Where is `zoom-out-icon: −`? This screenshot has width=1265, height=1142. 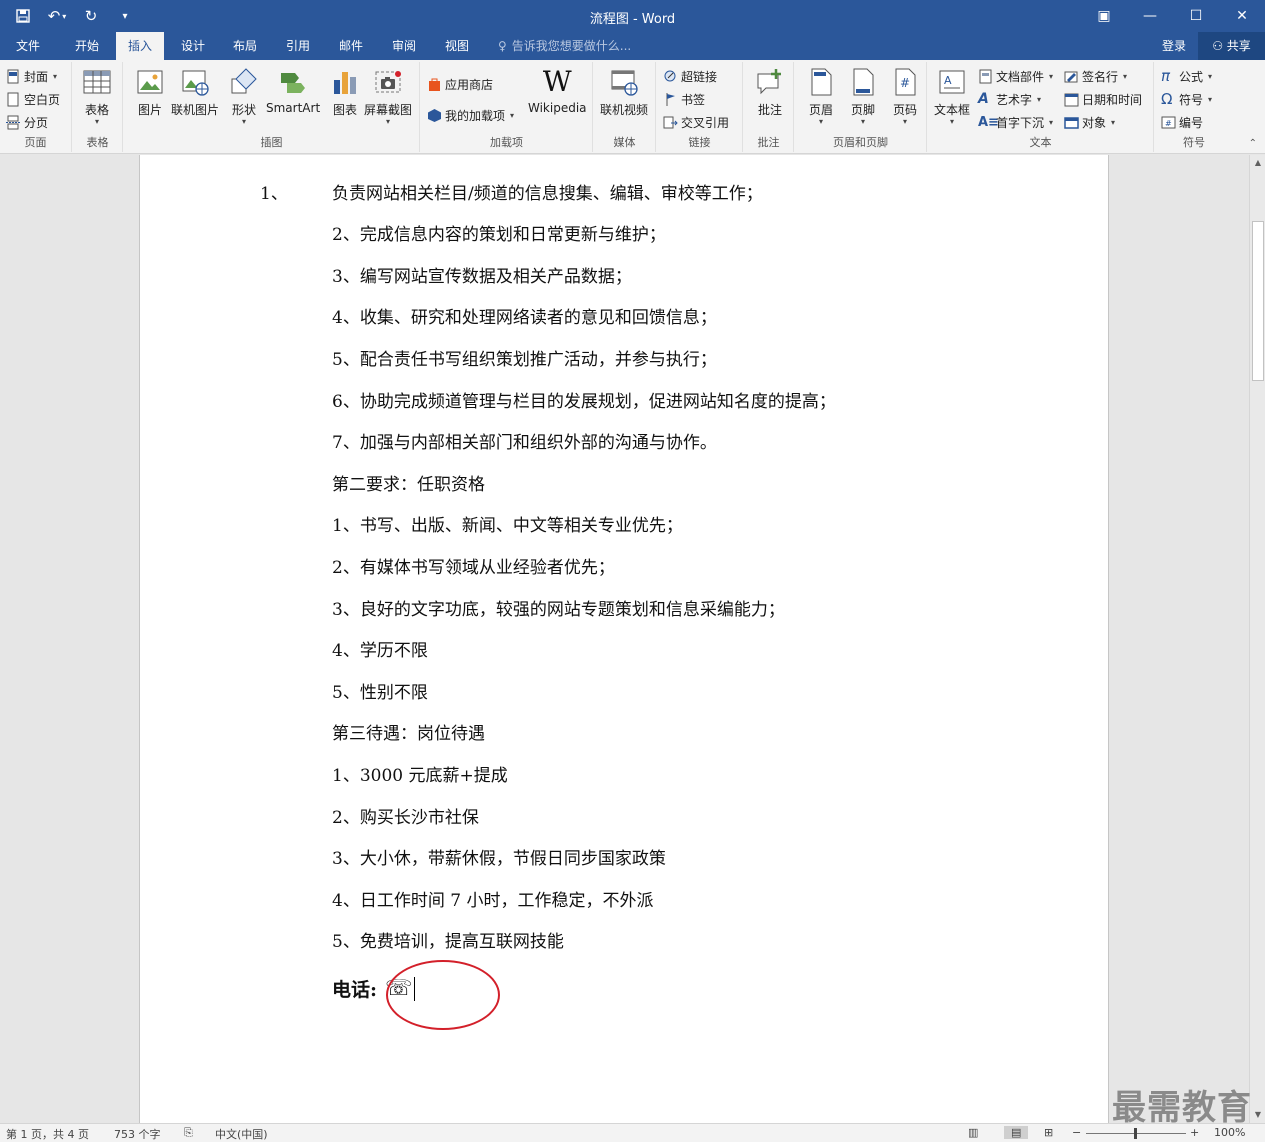 zoom-out-icon: − is located at coordinates (1076, 1132).